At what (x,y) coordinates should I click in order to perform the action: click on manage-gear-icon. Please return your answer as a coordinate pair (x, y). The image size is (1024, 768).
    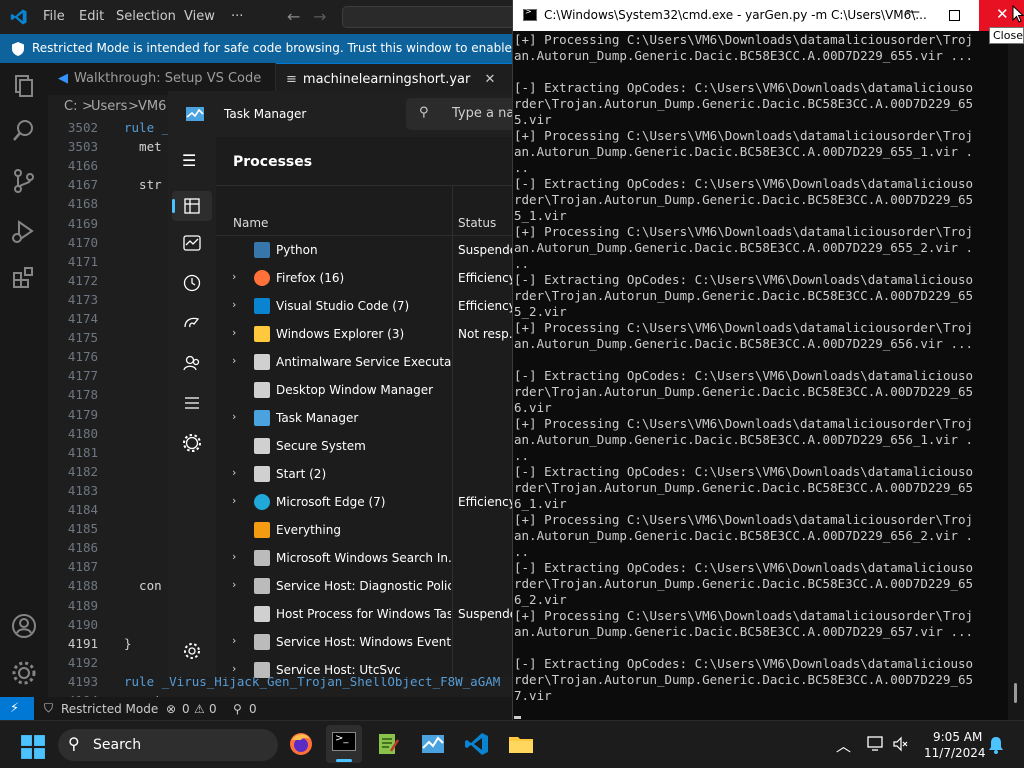
    Looking at the image, I should click on (24, 673).